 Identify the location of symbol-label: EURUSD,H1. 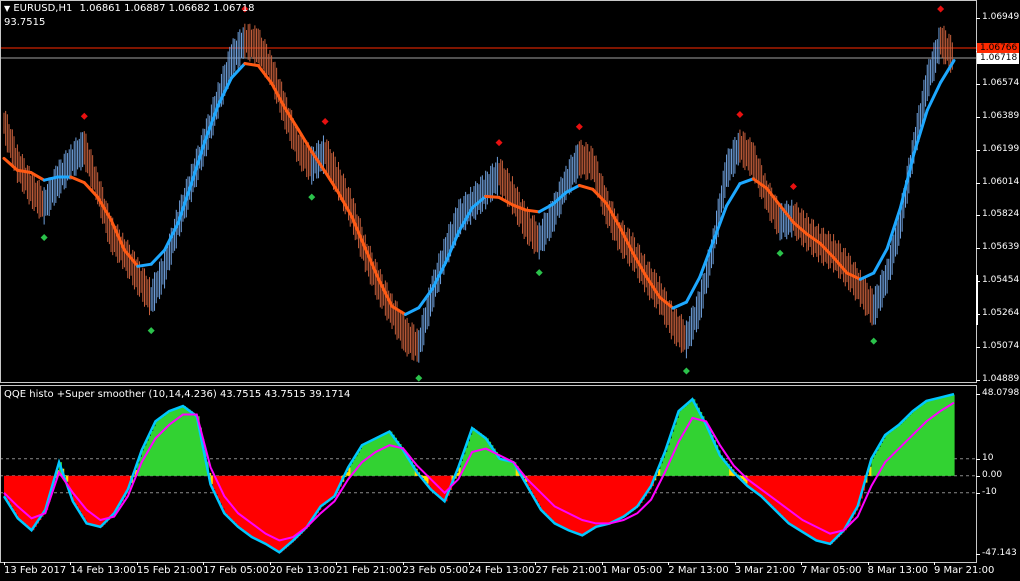
(43, 8).